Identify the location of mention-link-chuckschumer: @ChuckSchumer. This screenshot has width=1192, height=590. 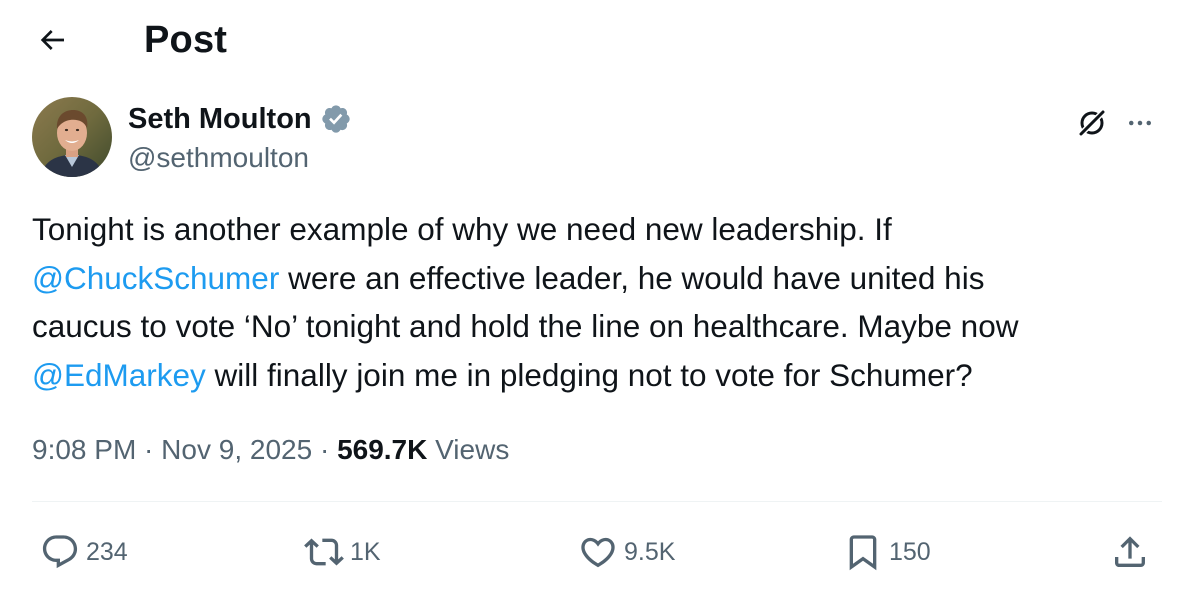
(155, 278).